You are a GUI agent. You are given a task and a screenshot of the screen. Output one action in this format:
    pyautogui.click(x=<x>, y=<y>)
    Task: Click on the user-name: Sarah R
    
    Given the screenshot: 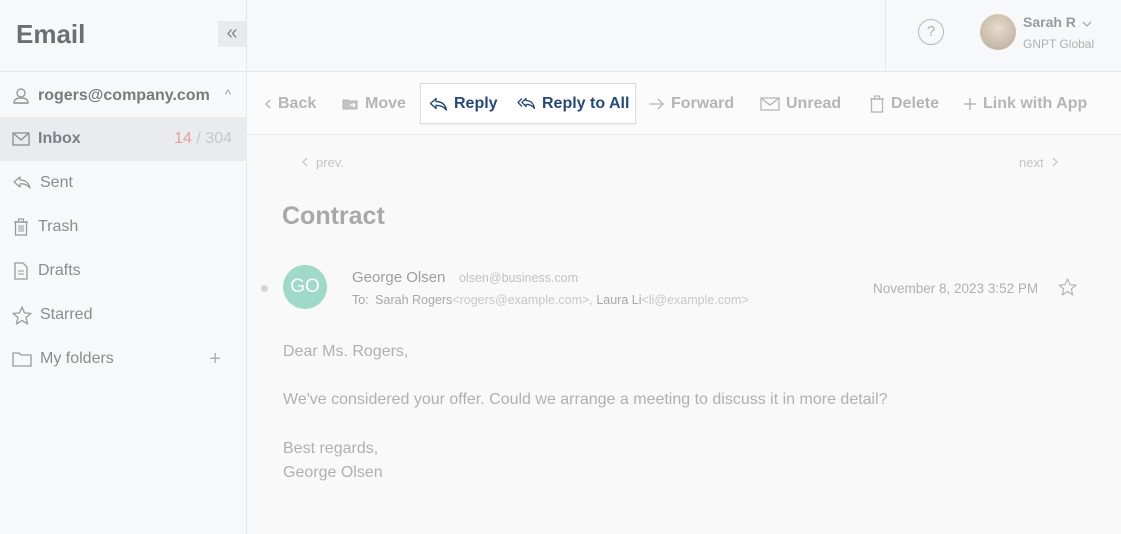 What is the action you would take?
    pyautogui.click(x=1049, y=22)
    